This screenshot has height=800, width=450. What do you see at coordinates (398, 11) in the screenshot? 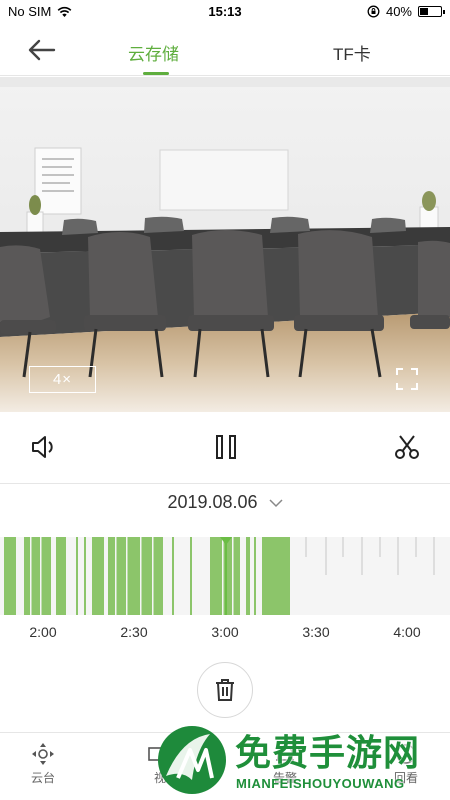
I see `battery-percent: 40%` at bounding box center [398, 11].